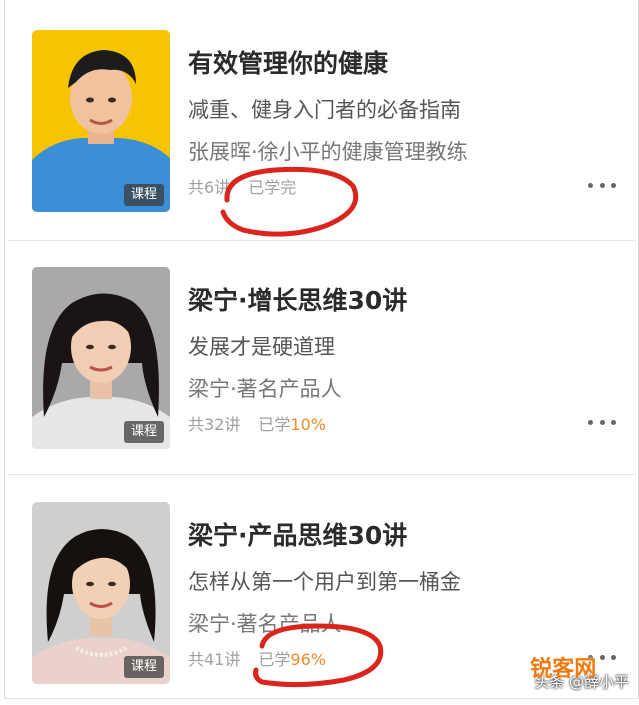 The image size is (639, 705). Describe the element at coordinates (297, 299) in the screenshot. I see `course-title: 梁宁·增长思维30讲` at that location.